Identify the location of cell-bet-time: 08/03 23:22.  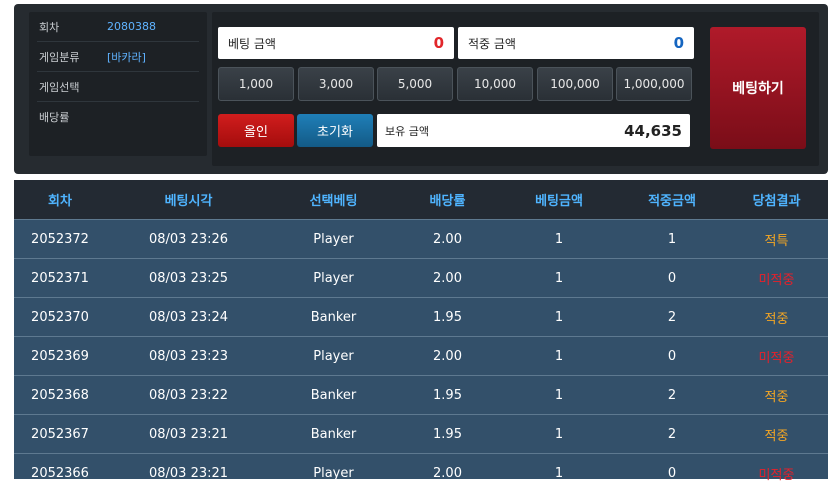
(188, 395).